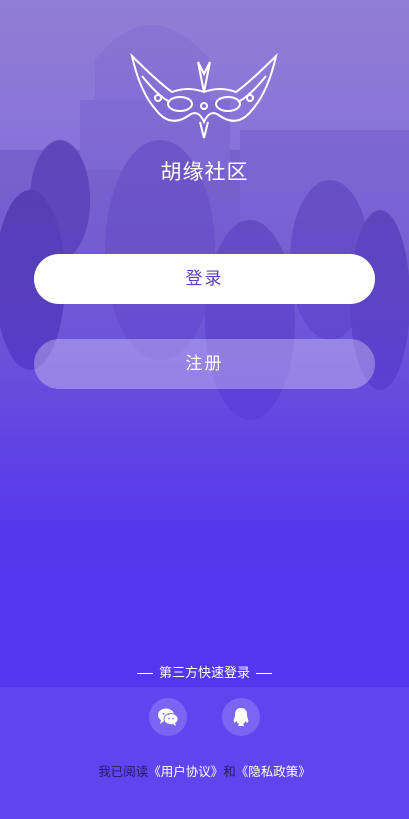 Image resolution: width=409 pixels, height=819 pixels. I want to click on register-button: 注册, so click(204, 364).